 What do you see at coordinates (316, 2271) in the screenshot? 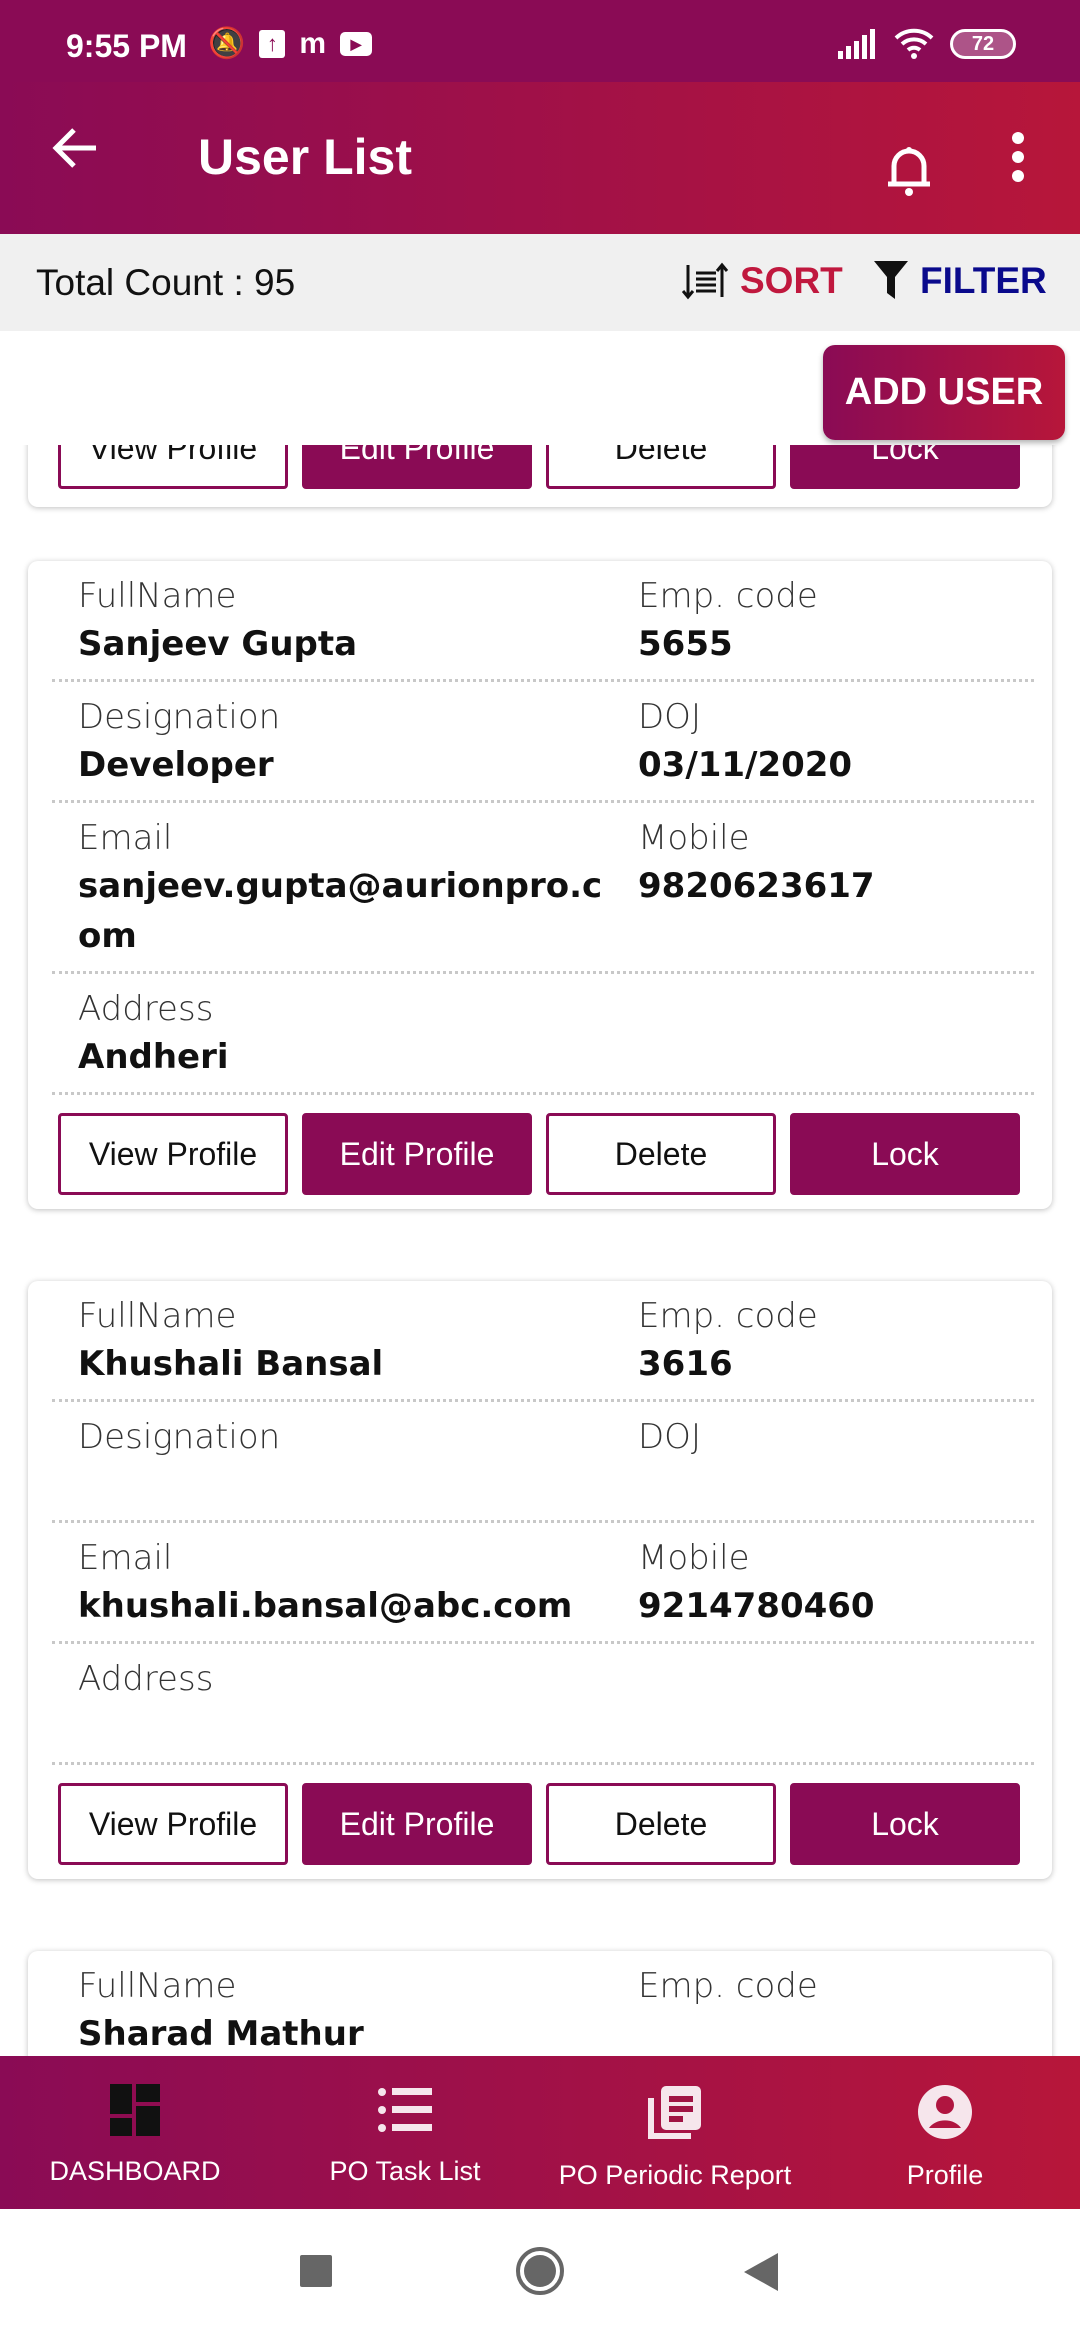
I see `recents-button` at bounding box center [316, 2271].